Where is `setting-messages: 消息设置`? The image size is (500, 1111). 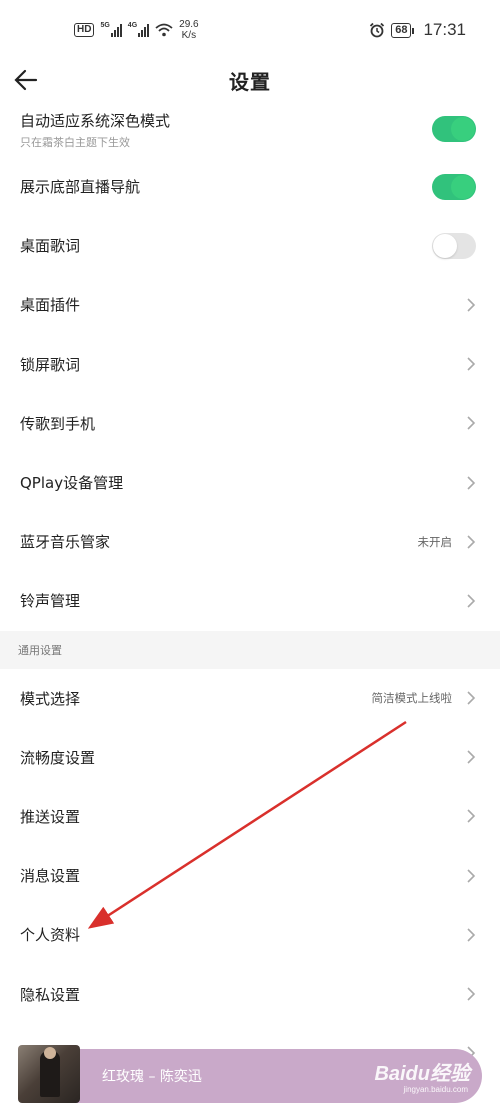 setting-messages: 消息设置 is located at coordinates (250, 876).